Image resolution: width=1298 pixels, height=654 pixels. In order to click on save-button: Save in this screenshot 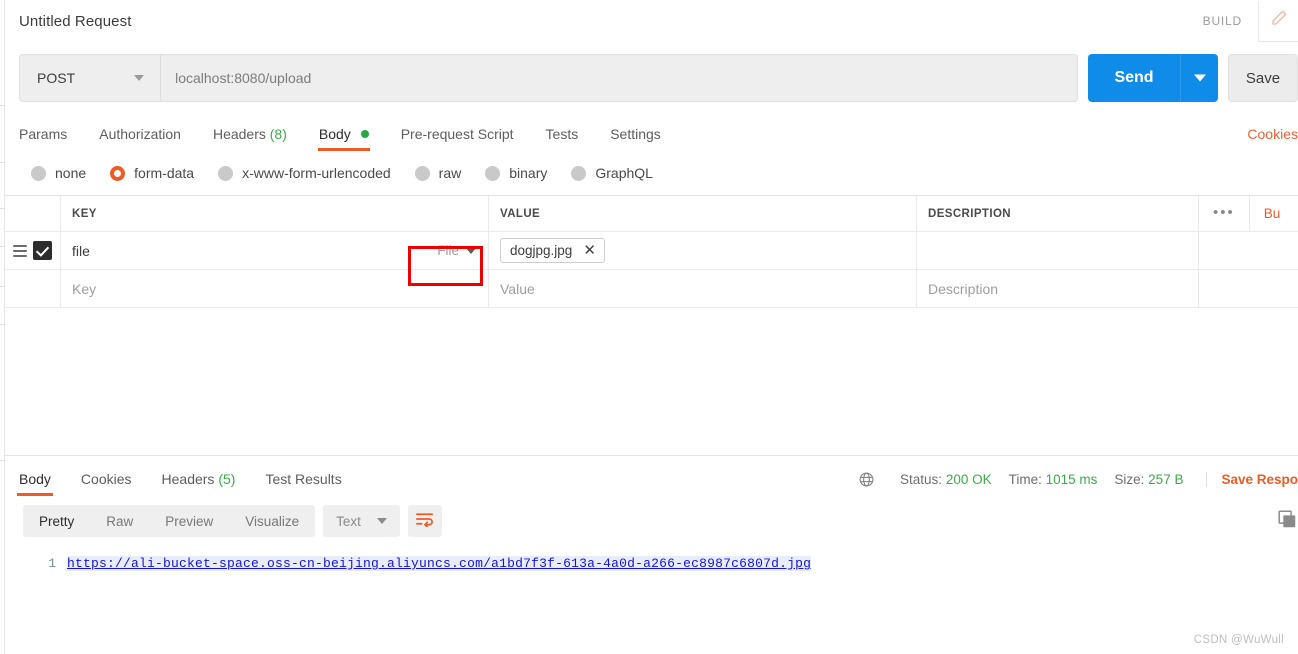, I will do `click(1263, 78)`.